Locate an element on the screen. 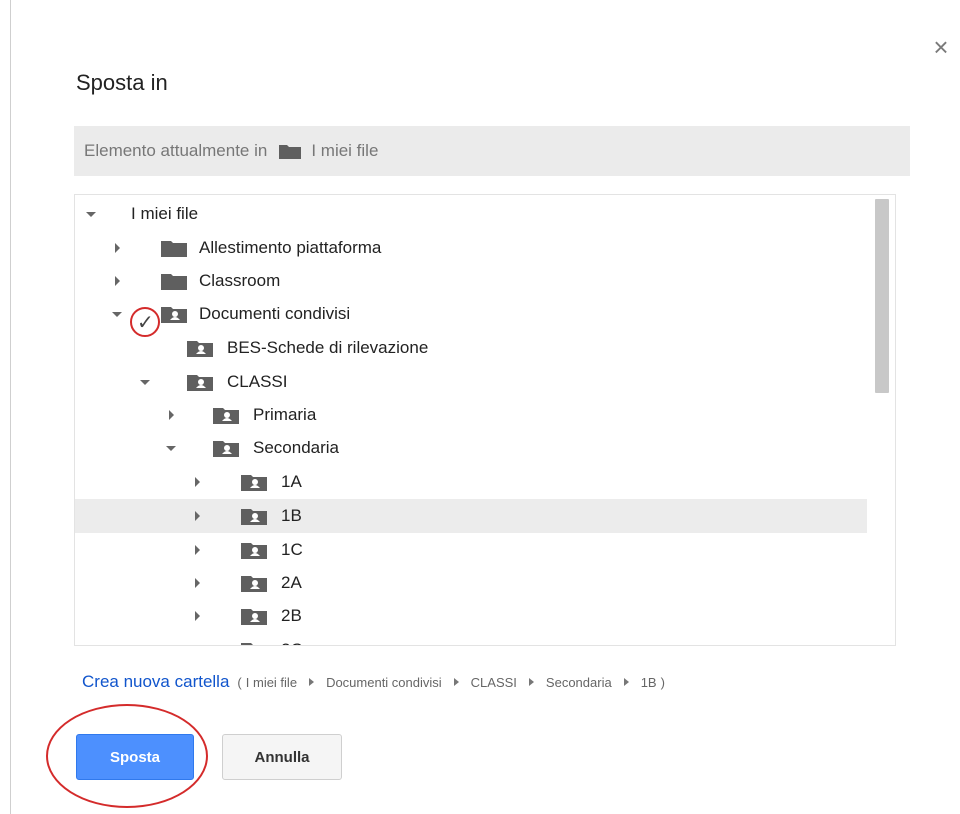  tree-item: Primaria is located at coordinates (471, 415).